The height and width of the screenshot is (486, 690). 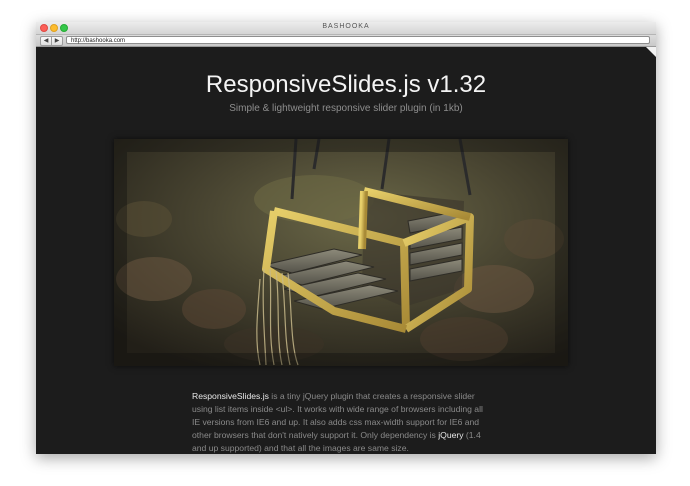 I want to click on page-curl-decoration, so click(x=651, y=52).